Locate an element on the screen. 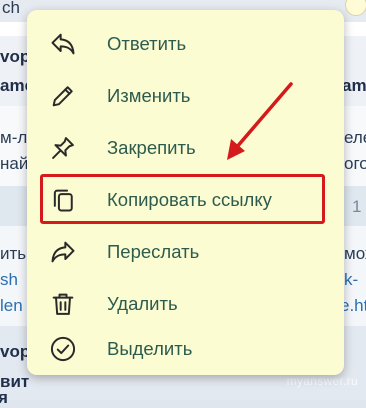 This screenshot has width=366, height=408. bg-text: м-л is located at coordinates (14, 137).